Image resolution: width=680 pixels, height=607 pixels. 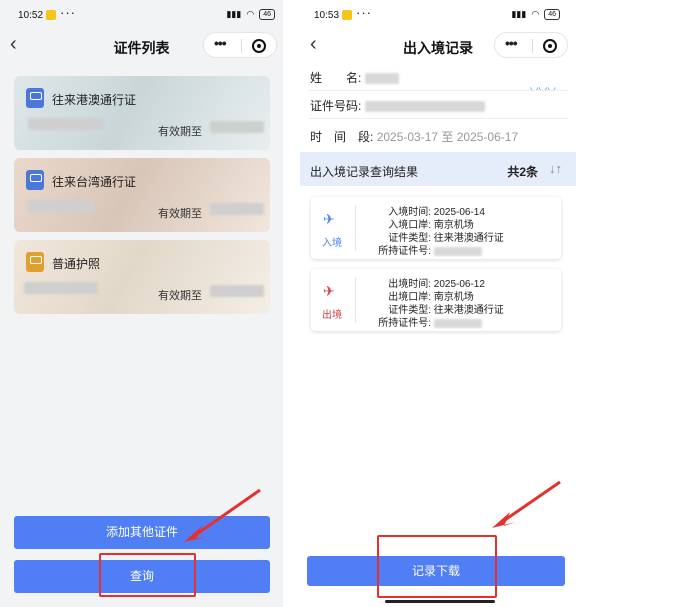 What do you see at coordinates (141, 45) in the screenshot?
I see `nav-bar: ‹ 证件列表 •••` at bounding box center [141, 45].